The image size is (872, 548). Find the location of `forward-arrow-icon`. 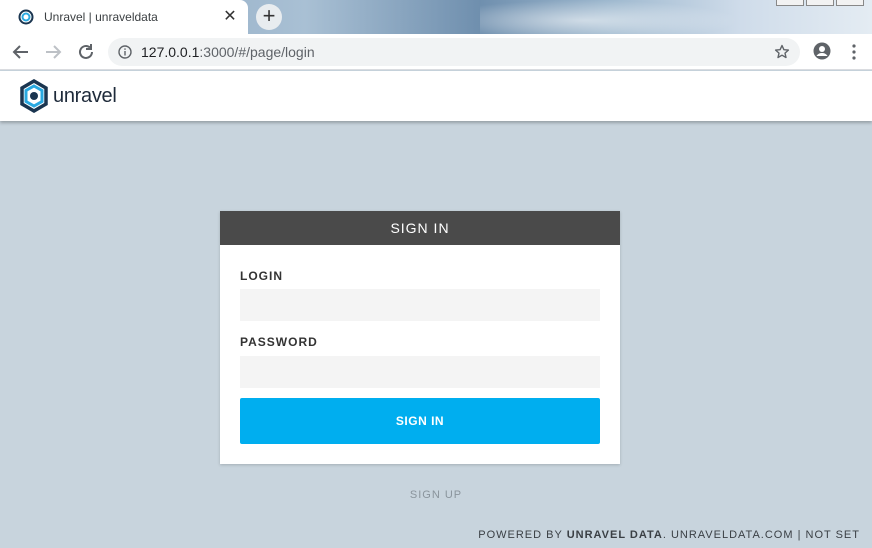

forward-arrow-icon is located at coordinates (53, 52).